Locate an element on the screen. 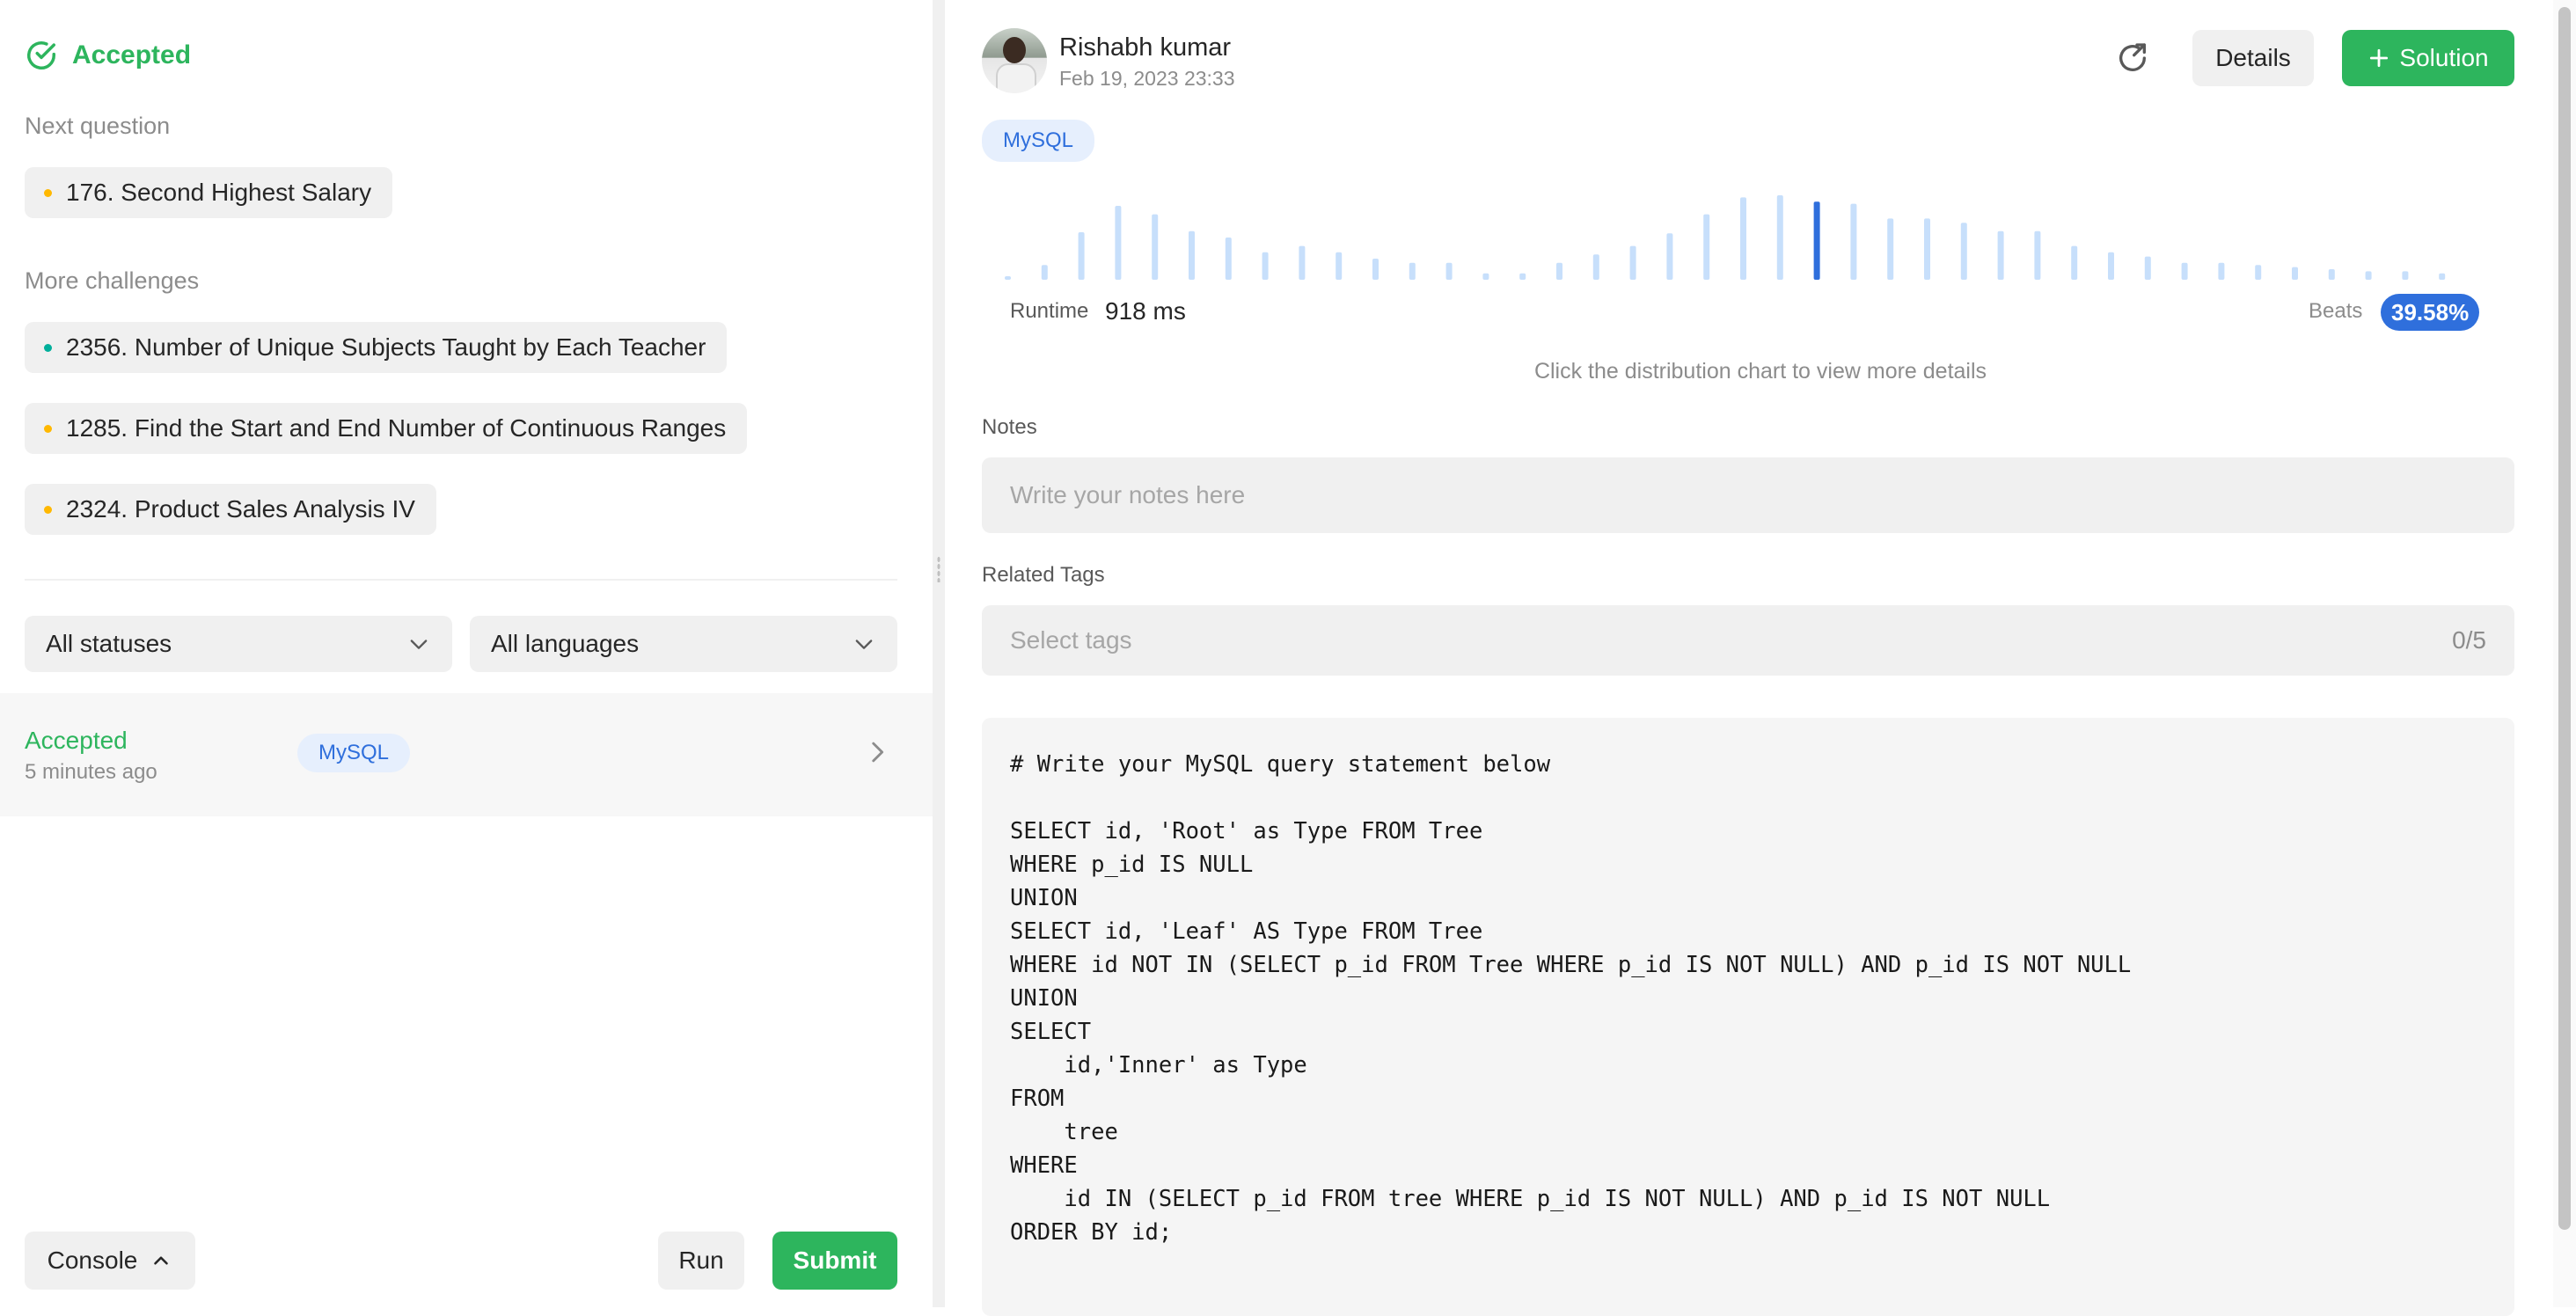  code-line: WHERE is located at coordinates (1044, 1165).